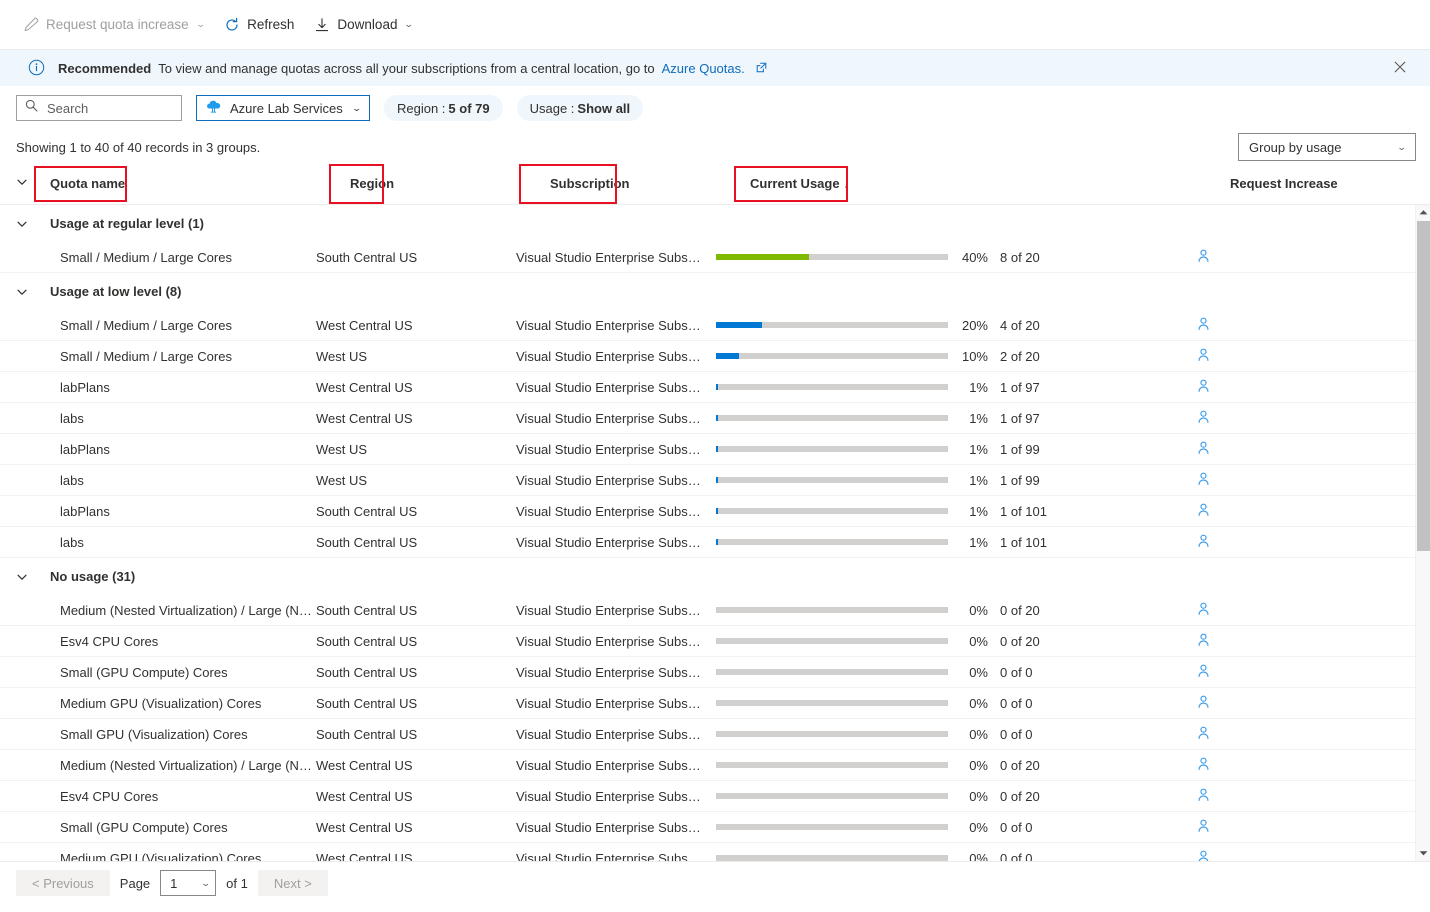  What do you see at coordinates (188, 883) in the screenshot?
I see `page-number-select: 1 ⌄` at bounding box center [188, 883].